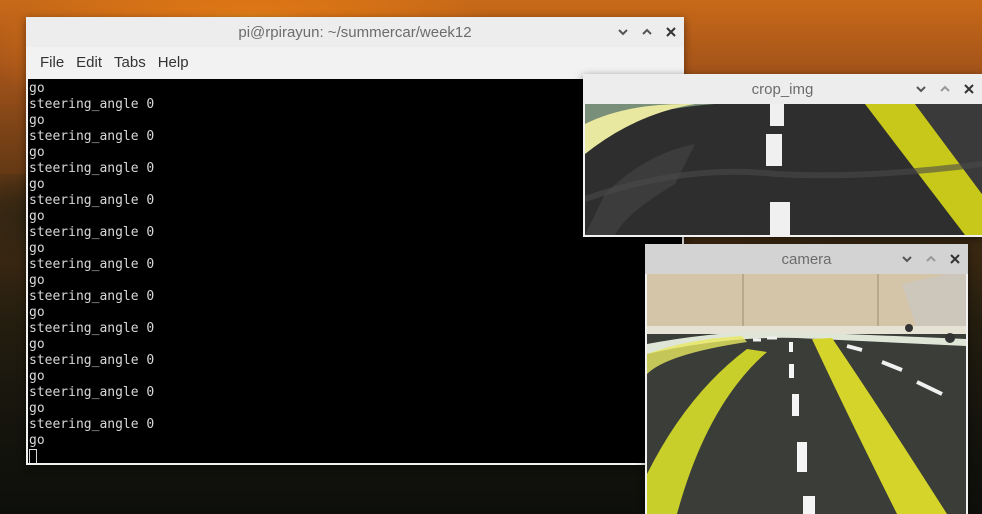 The image size is (982, 514). Describe the element at coordinates (173, 62) in the screenshot. I see `menu-help: Help` at that location.